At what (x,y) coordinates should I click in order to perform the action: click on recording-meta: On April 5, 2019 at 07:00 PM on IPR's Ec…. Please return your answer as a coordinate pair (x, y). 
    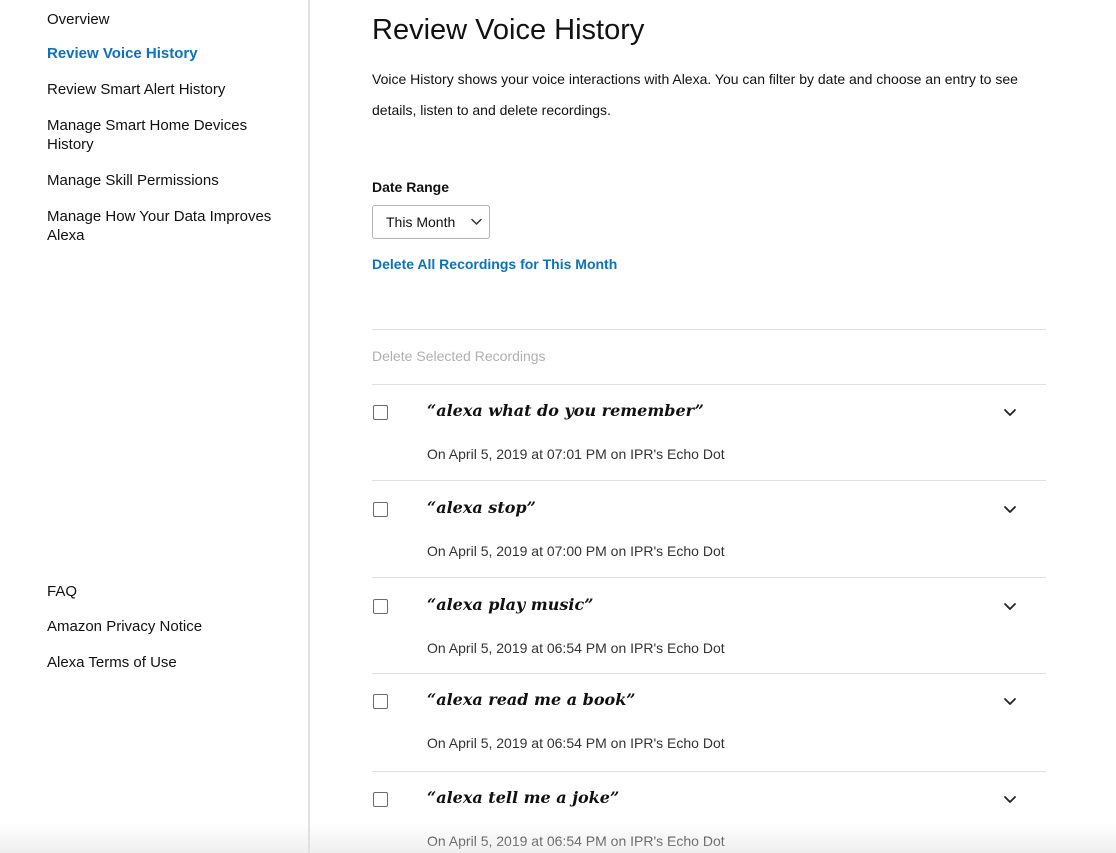
    Looking at the image, I should click on (576, 551).